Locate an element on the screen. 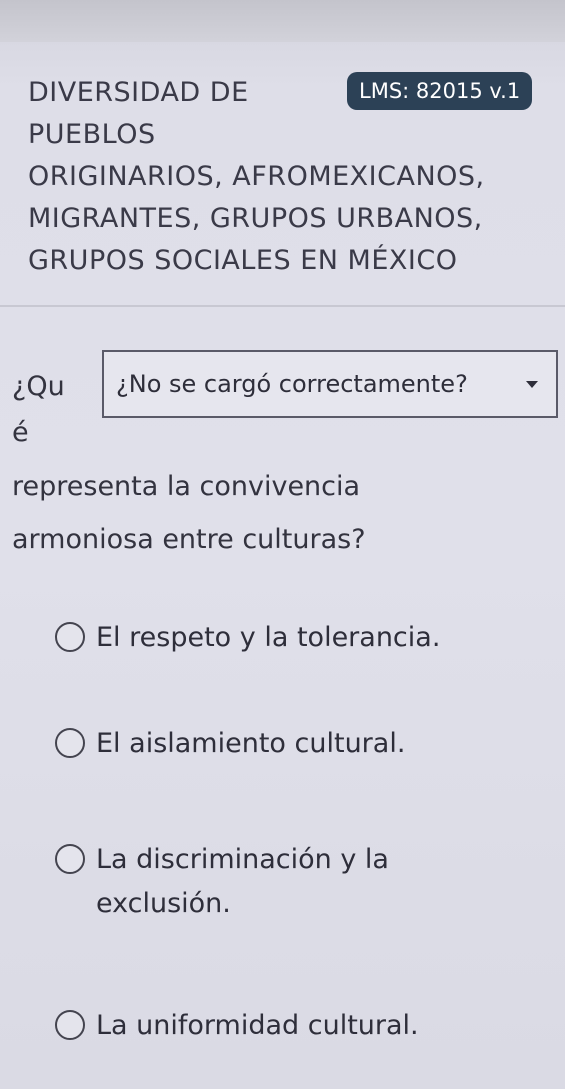 The image size is (565, 1089). answer-option-label: El respeto y la tolerancia. is located at coordinates (268, 637).